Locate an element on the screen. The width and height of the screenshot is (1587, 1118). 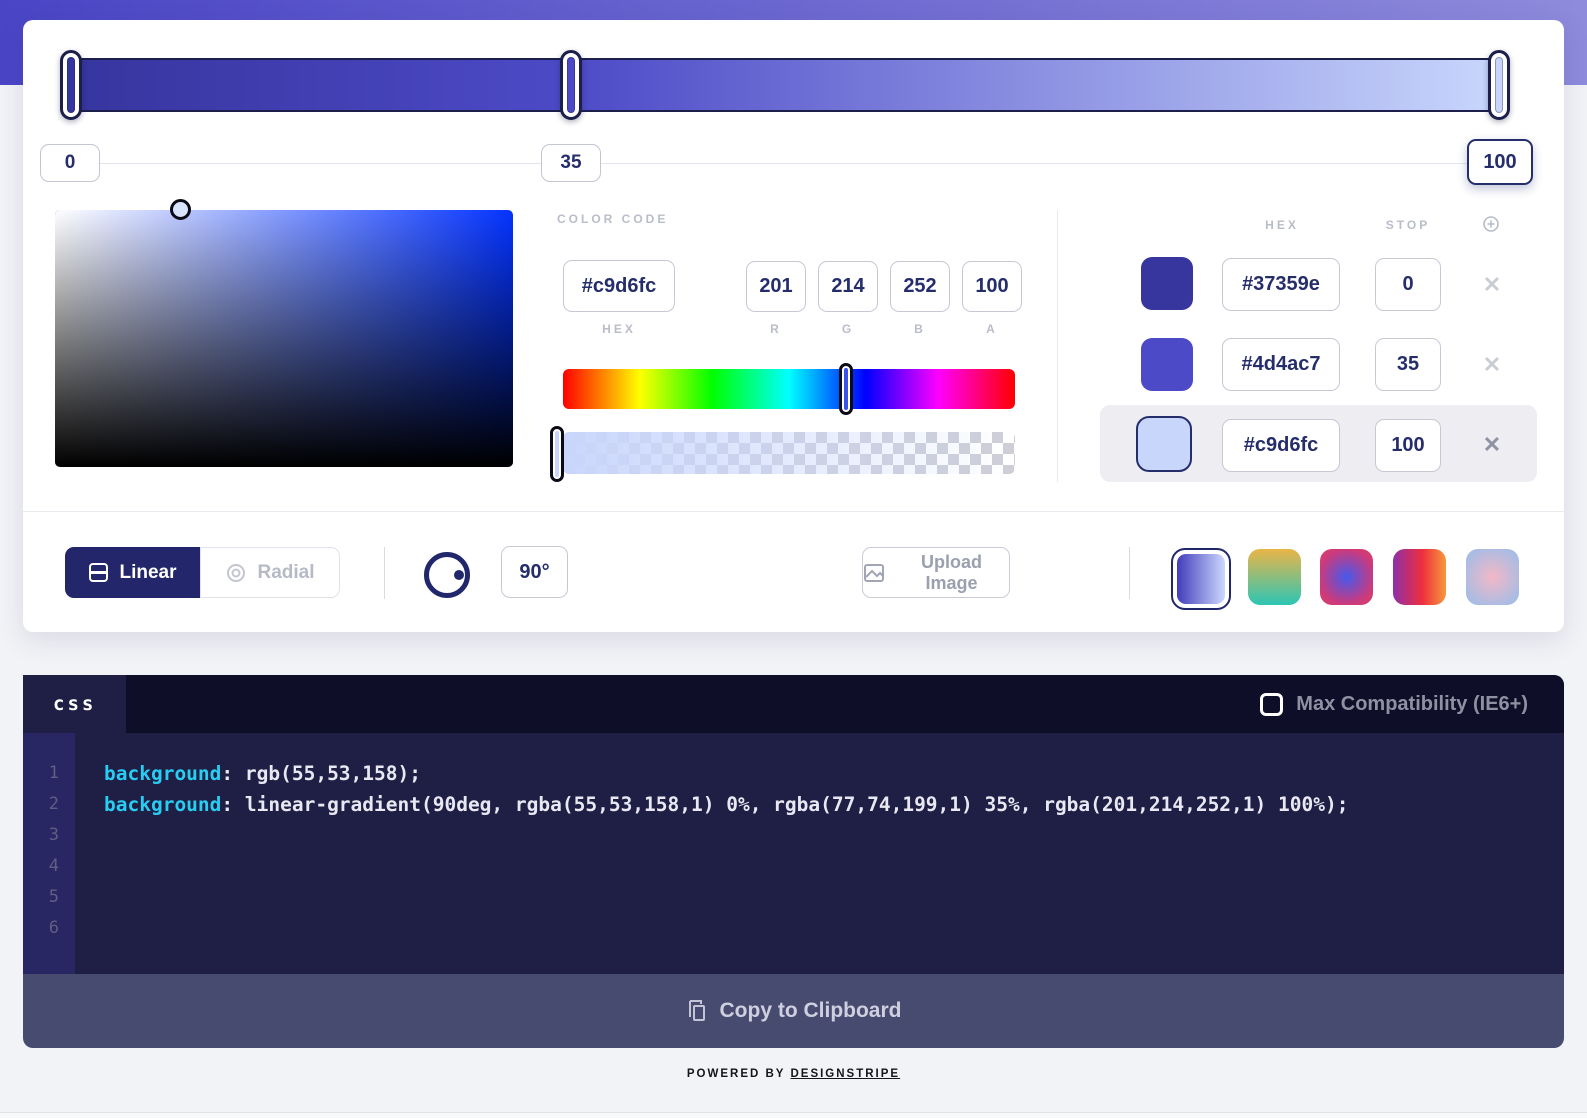
stops-hex-header: HEX is located at coordinates (1282, 225).